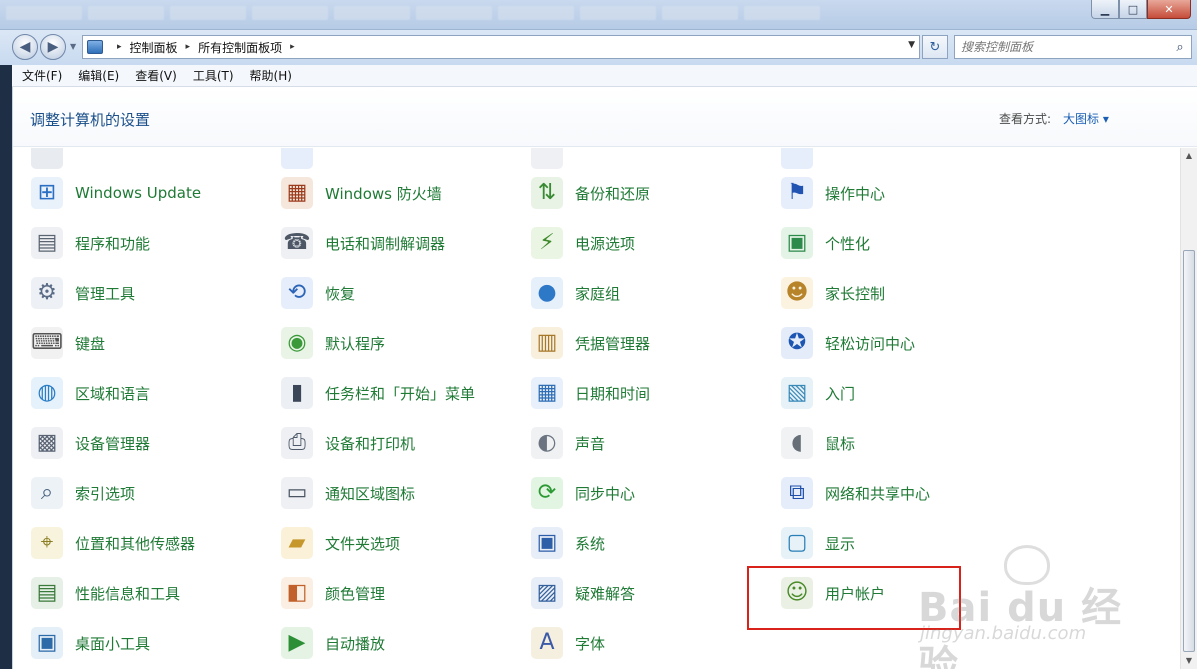 Image resolution: width=1197 pixels, height=669 pixels. What do you see at coordinates (127, 593) in the screenshot?
I see `control-panel-item-label: 性能信息和工具` at bounding box center [127, 593].